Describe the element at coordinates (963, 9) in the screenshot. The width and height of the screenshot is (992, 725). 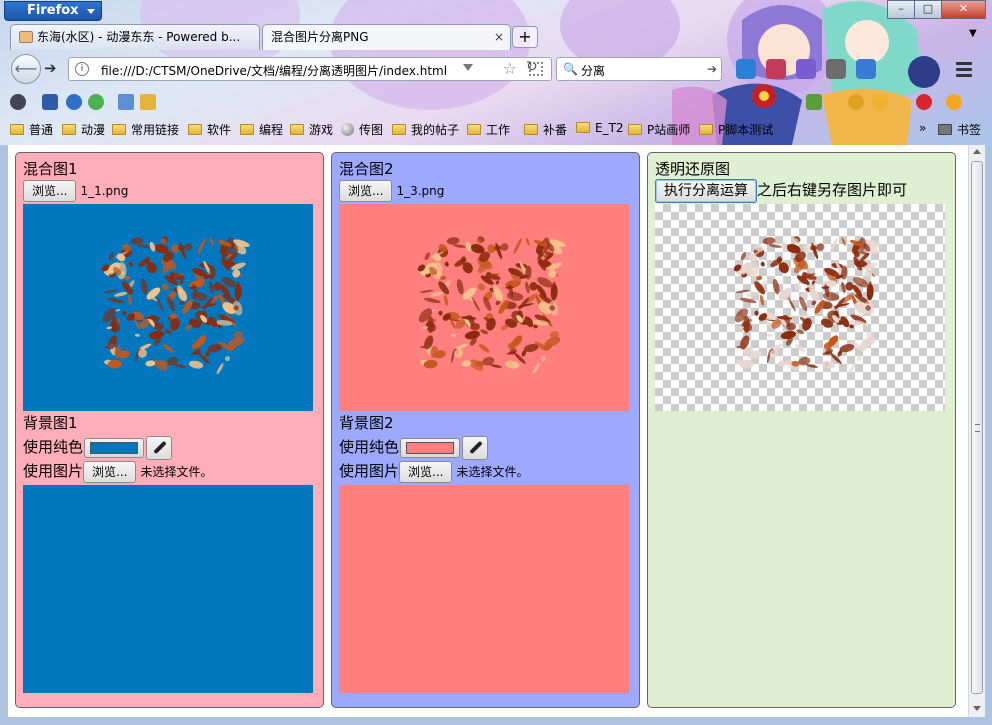
I see `close-window-button: ✕` at that location.